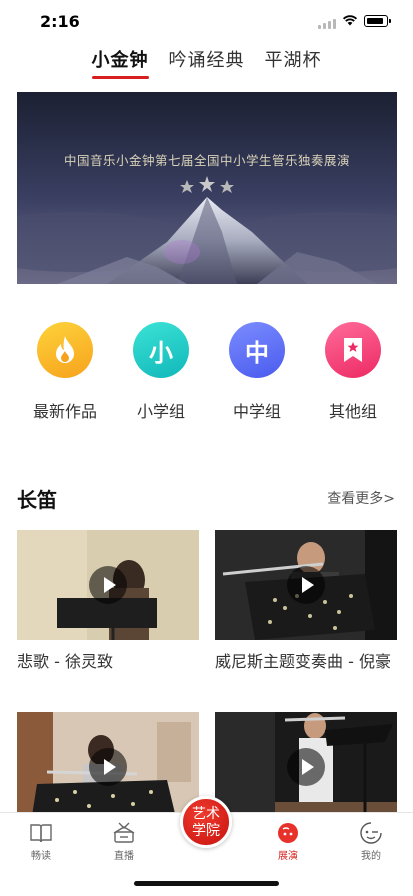  I want to click on top-tabs: 小金钟 吟诵经典 平湖杯, so click(206, 64).